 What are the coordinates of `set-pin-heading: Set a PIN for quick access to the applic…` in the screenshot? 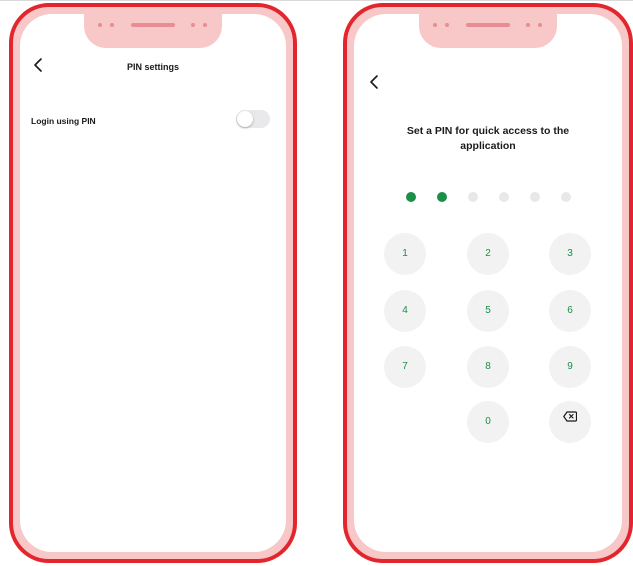 It's located at (488, 138).